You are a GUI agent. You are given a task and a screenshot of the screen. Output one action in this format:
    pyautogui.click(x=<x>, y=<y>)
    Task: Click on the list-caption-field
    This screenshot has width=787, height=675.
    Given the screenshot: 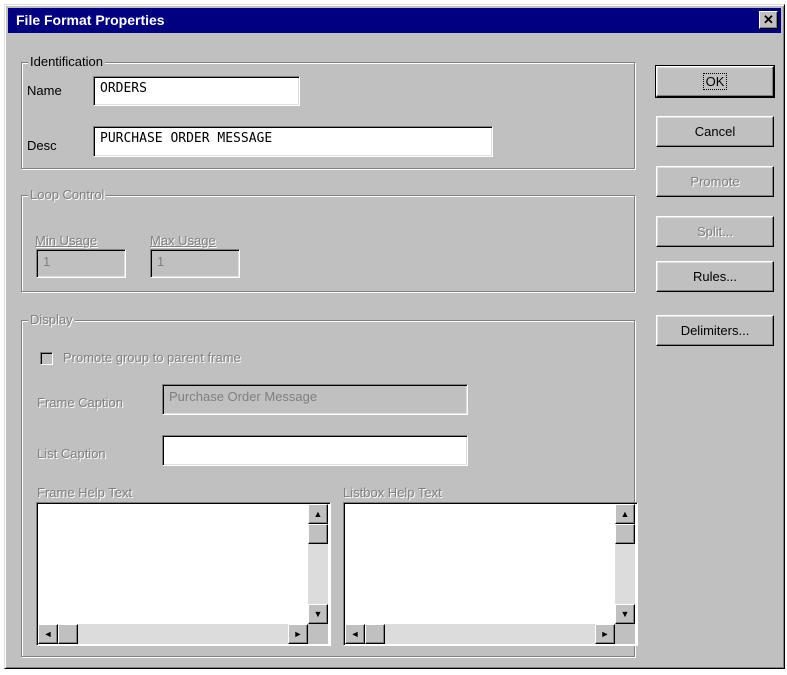 What is the action you would take?
    pyautogui.click(x=315, y=450)
    